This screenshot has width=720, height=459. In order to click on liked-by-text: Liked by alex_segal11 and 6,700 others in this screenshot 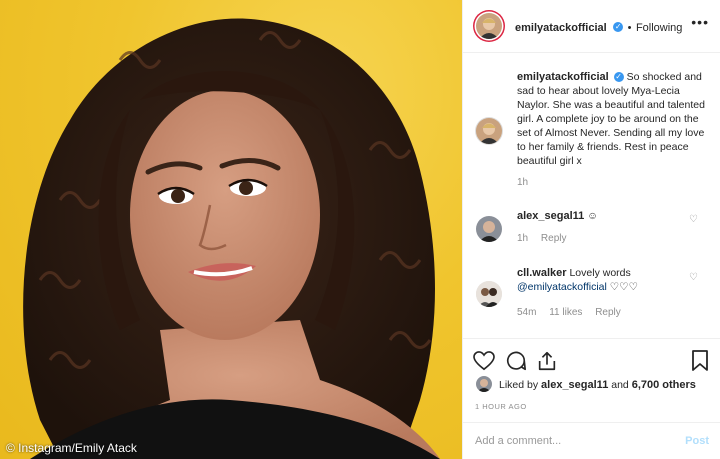, I will do `click(597, 385)`.